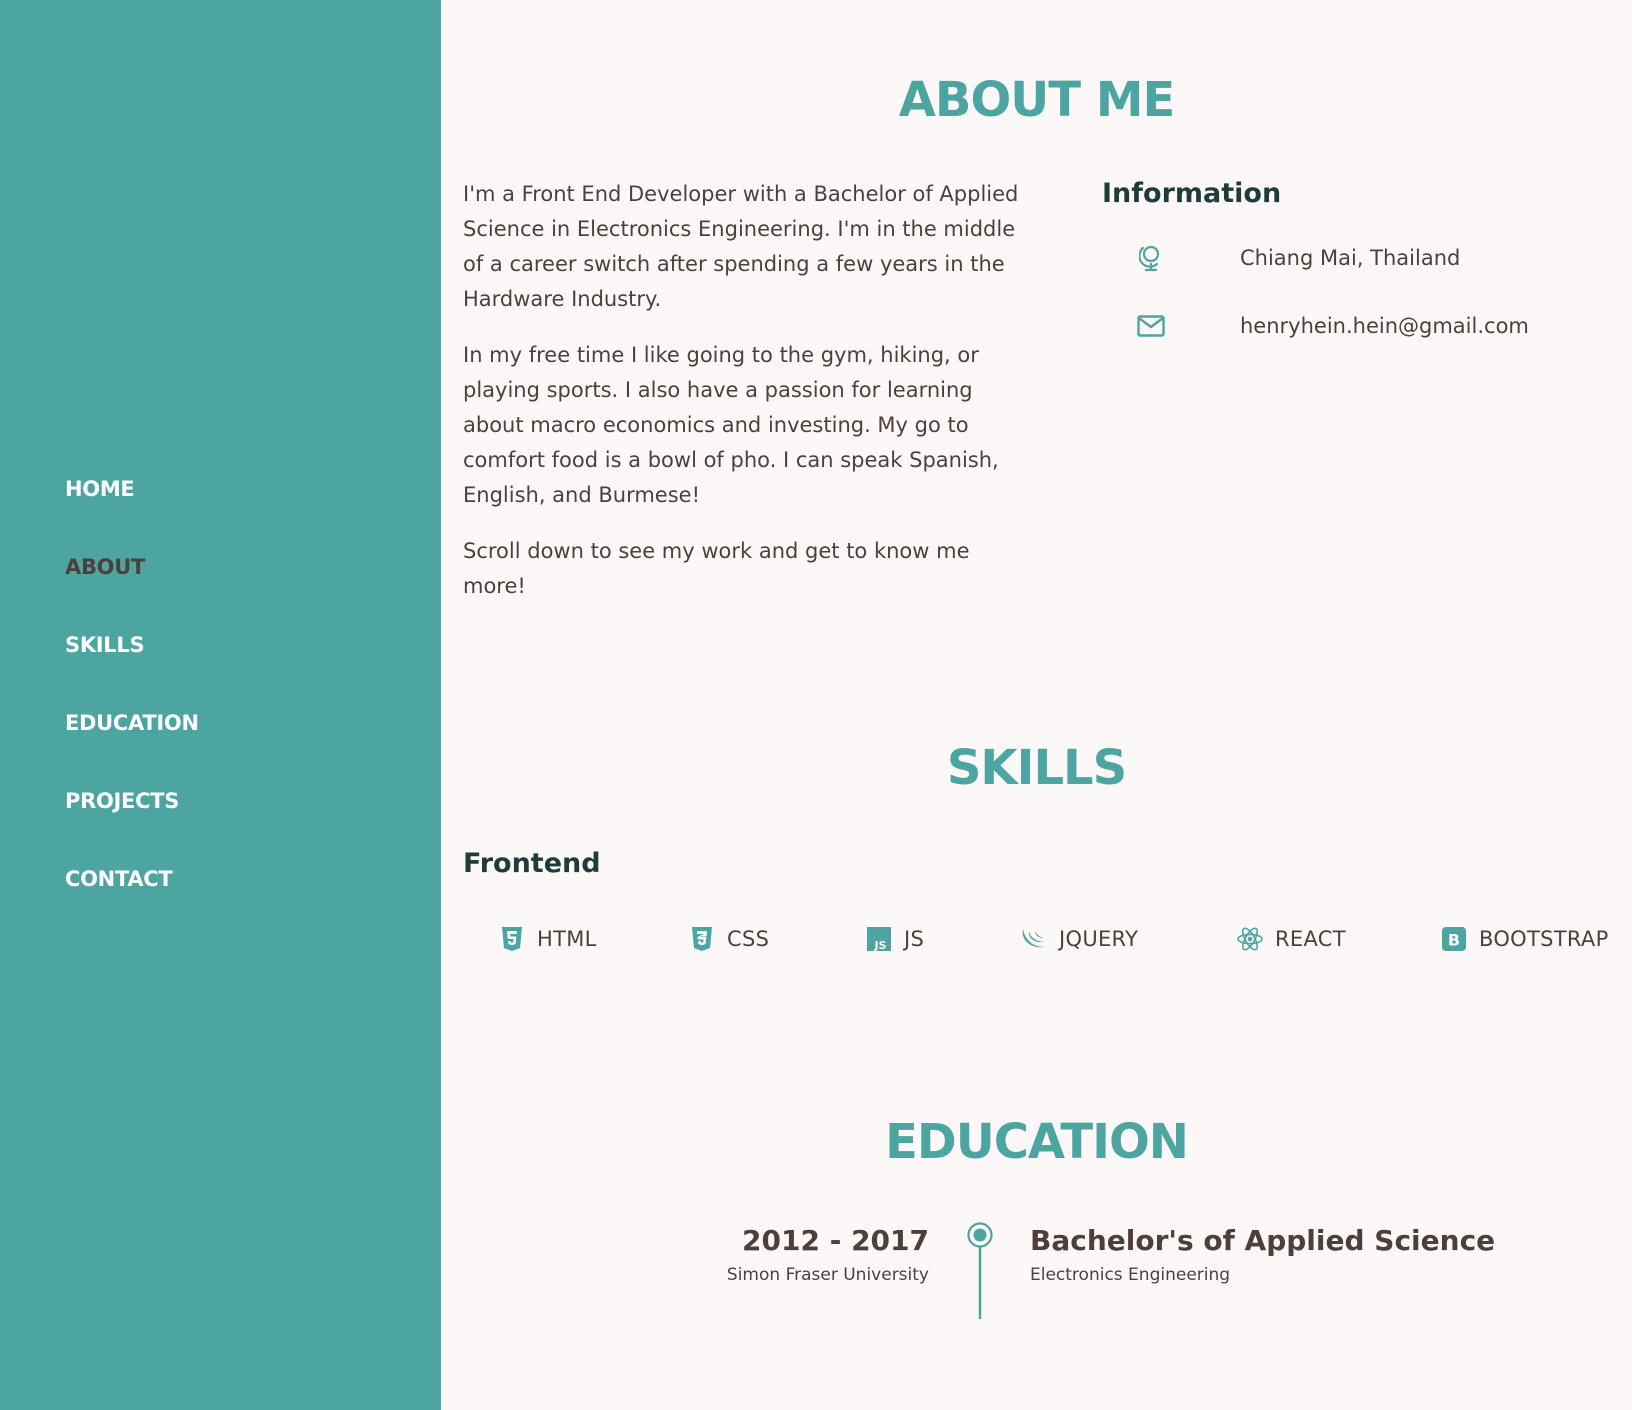 The height and width of the screenshot is (1410, 1632). Describe the element at coordinates (122, 801) in the screenshot. I see `nav-projects-link: PROJECTS` at that location.